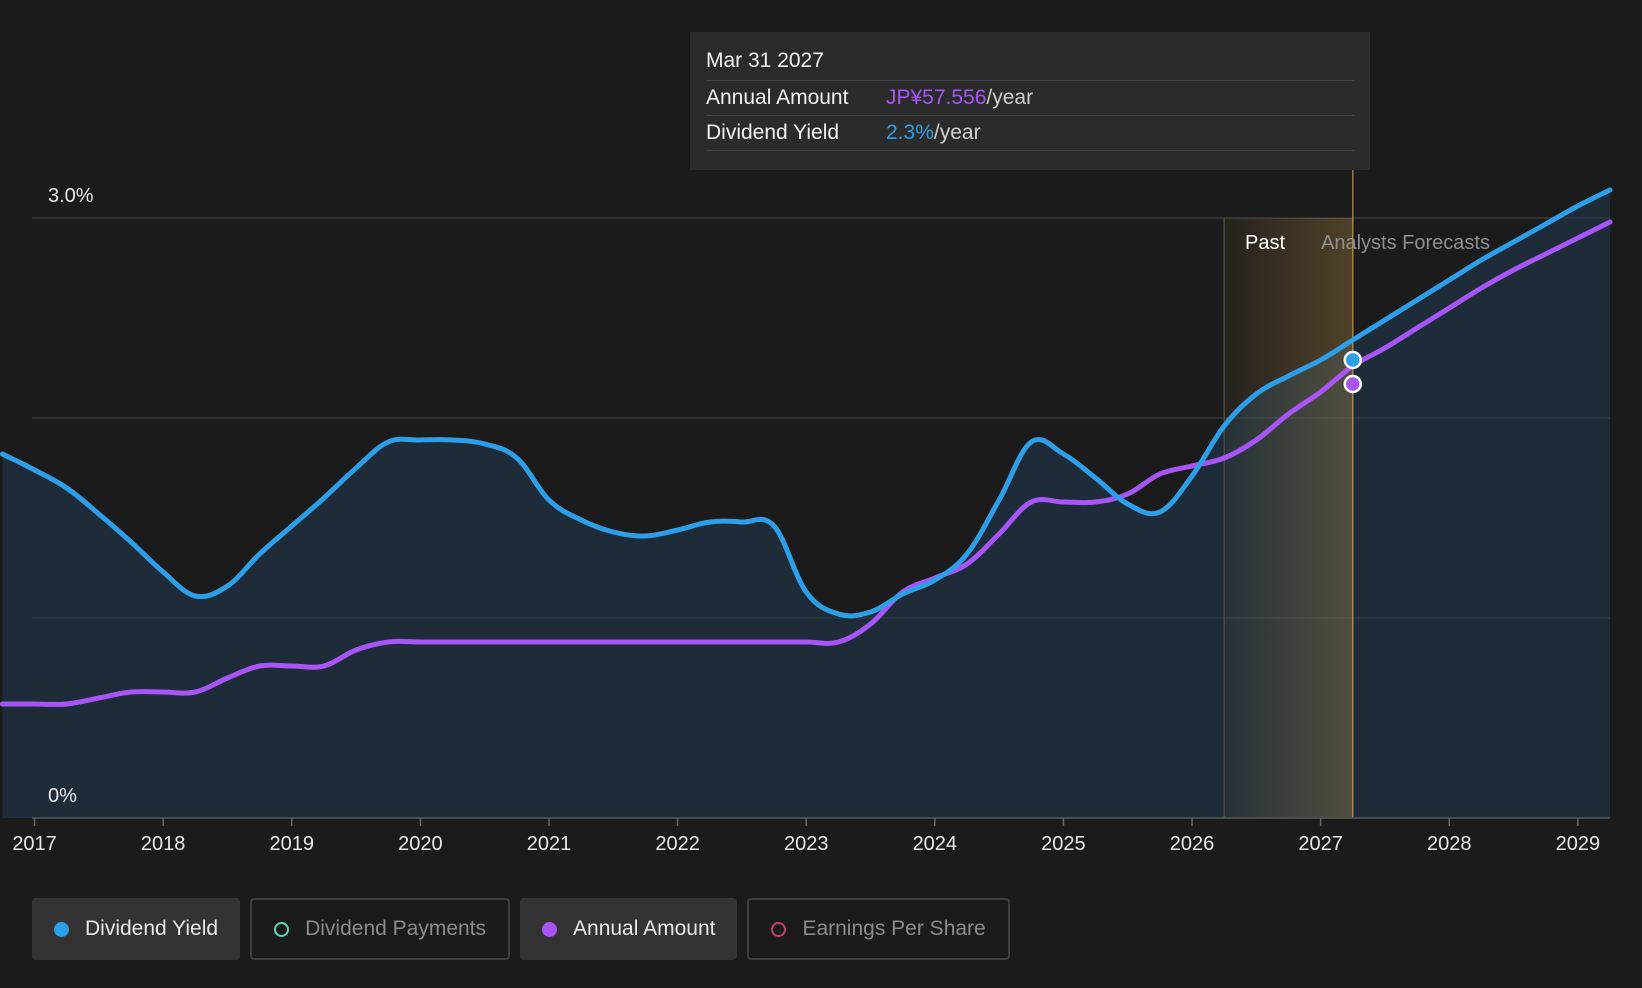 The height and width of the screenshot is (988, 1642). What do you see at coordinates (910, 132) in the screenshot?
I see `tooltip-yield-value: 2.3%` at bounding box center [910, 132].